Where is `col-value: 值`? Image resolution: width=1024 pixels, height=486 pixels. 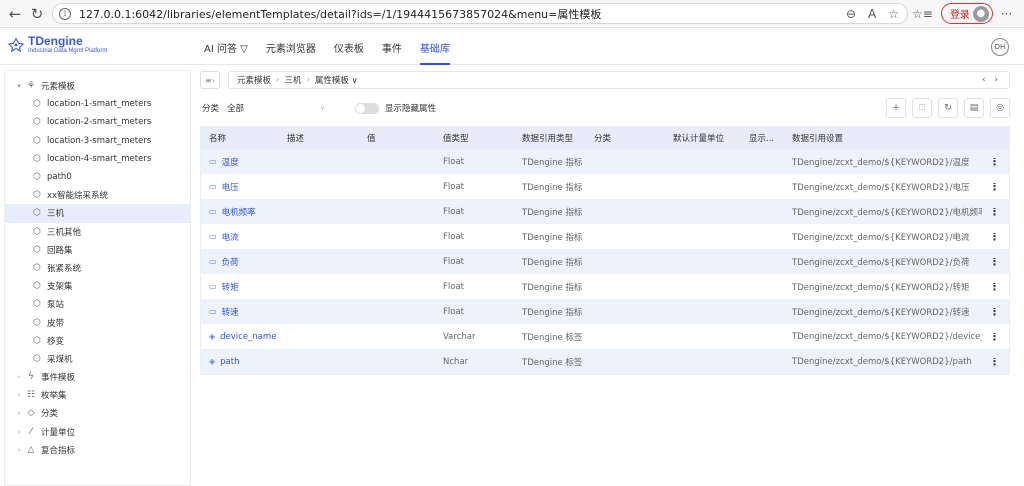
col-value: 值 is located at coordinates (371, 138).